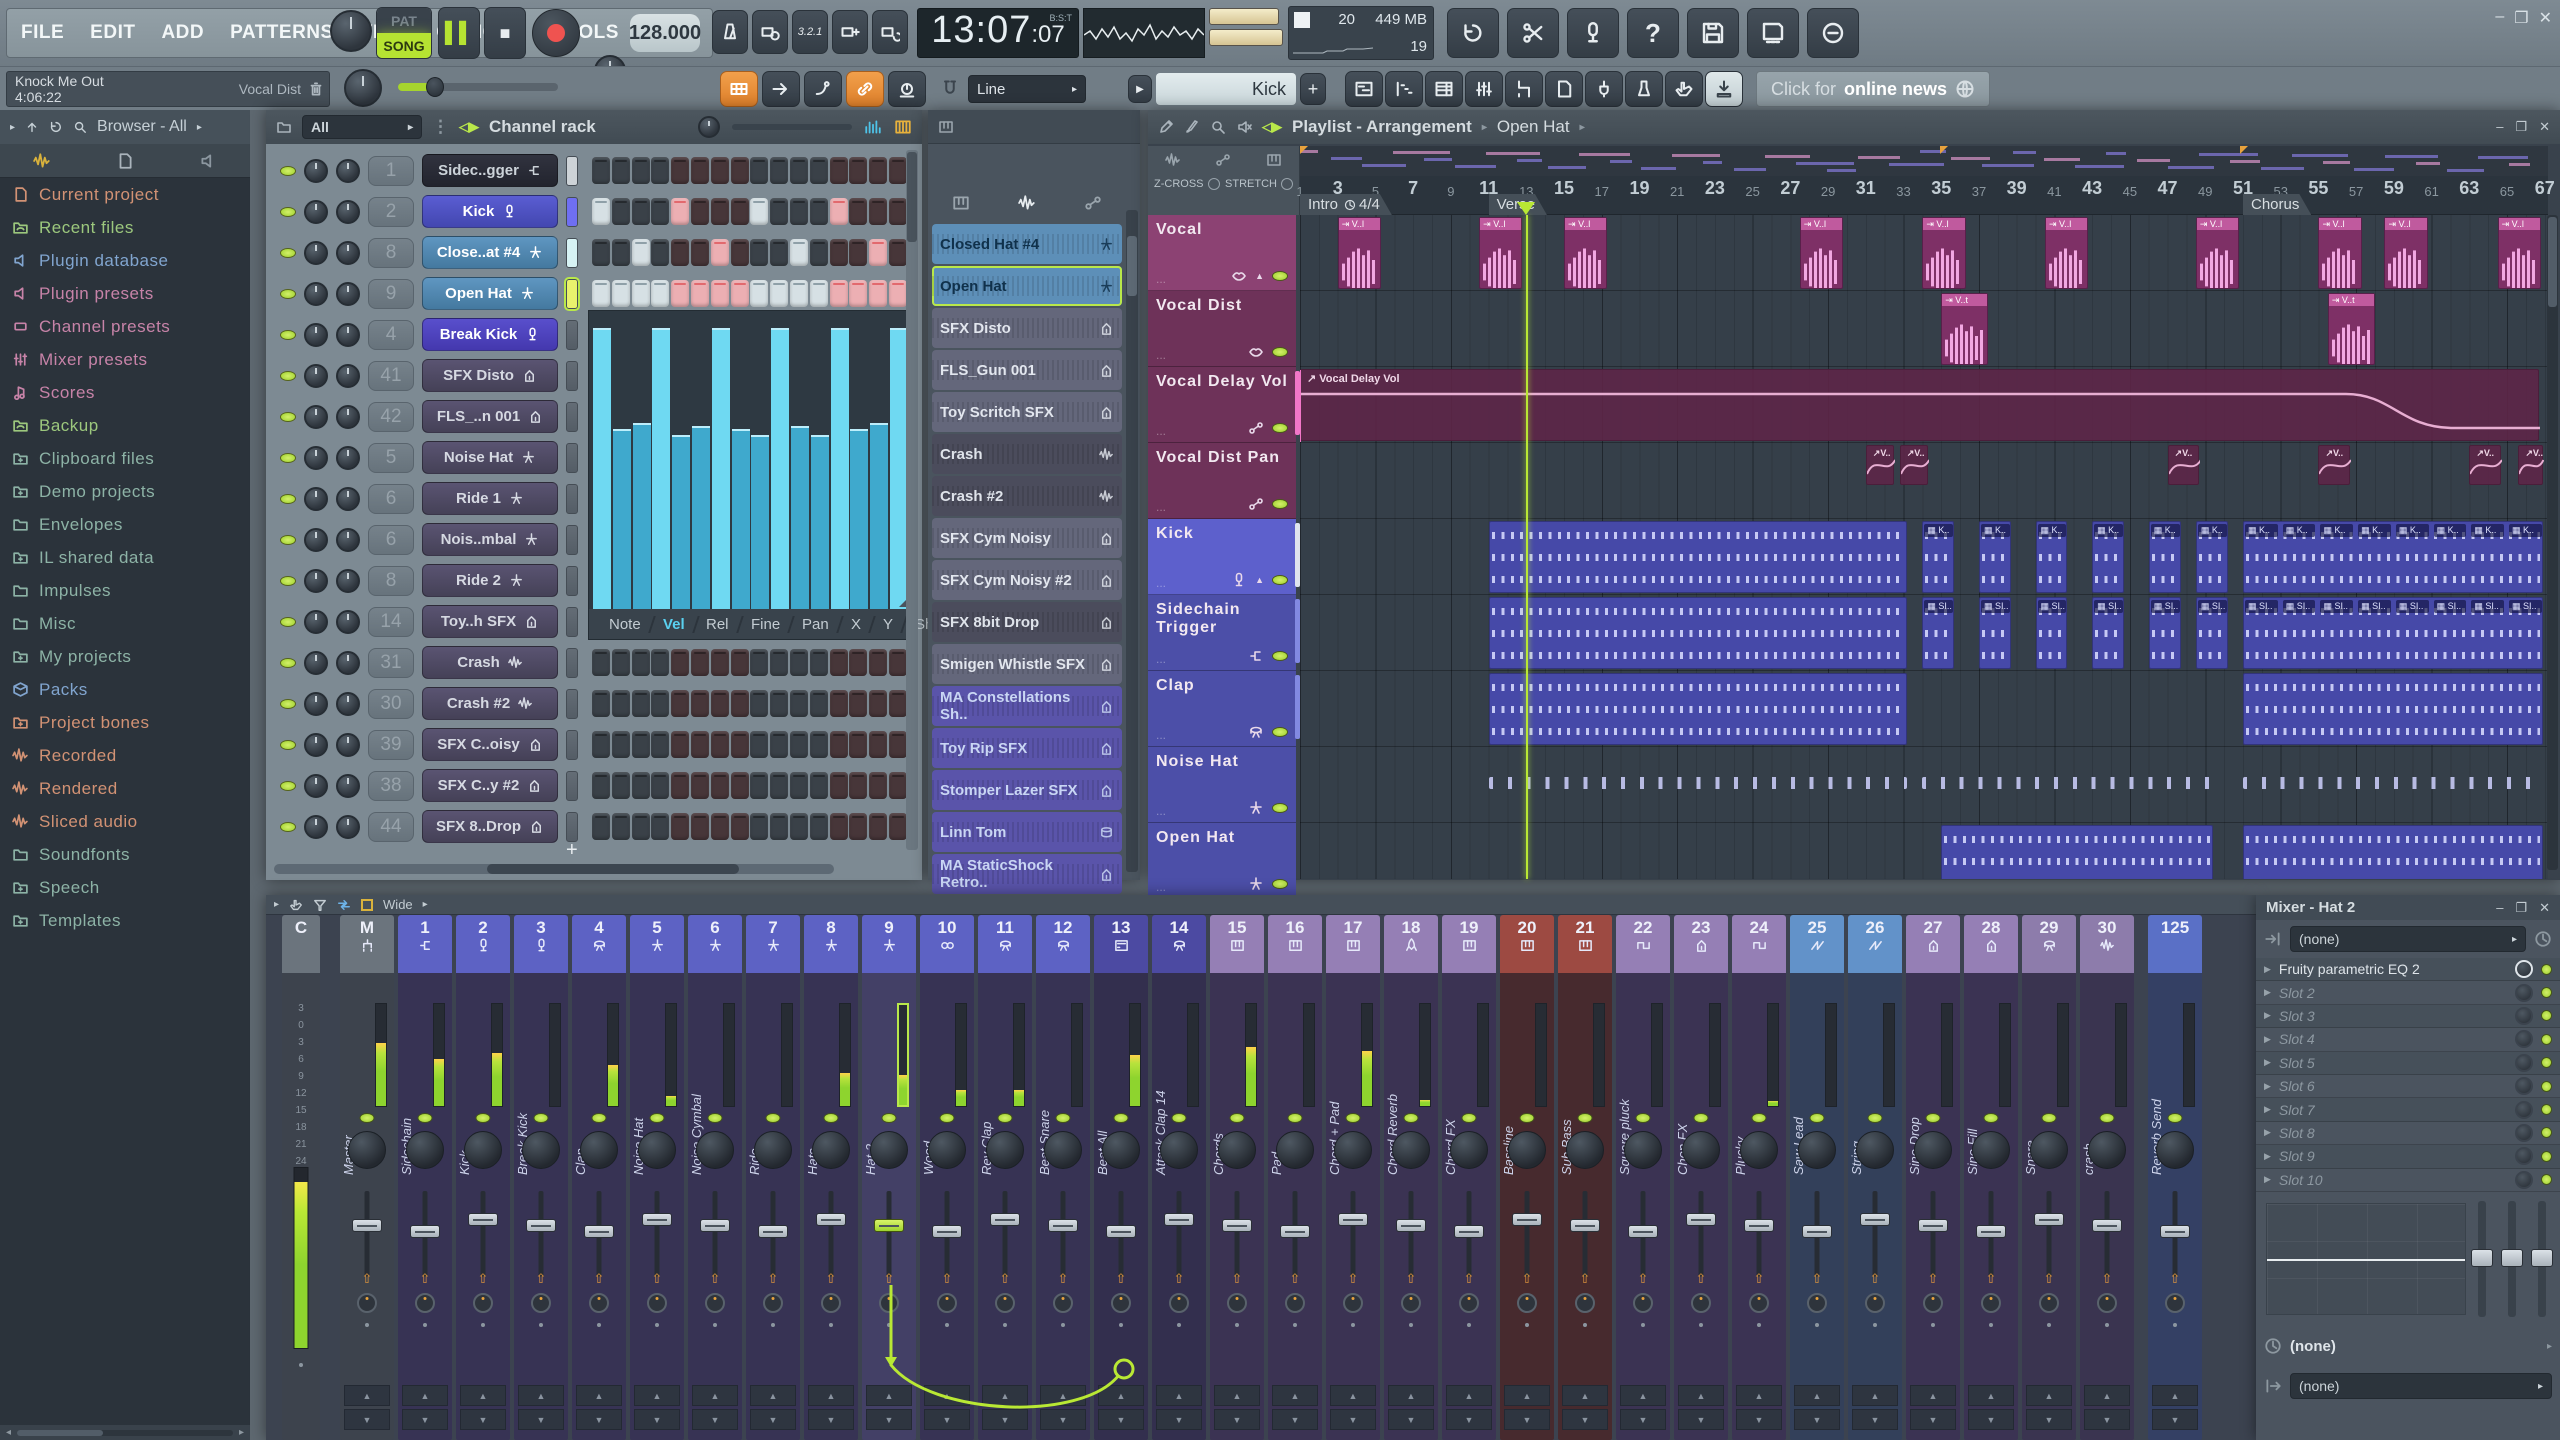 The width and height of the screenshot is (2560, 1440). What do you see at coordinates (947, 944) in the screenshot?
I see `strip-header: 10` at bounding box center [947, 944].